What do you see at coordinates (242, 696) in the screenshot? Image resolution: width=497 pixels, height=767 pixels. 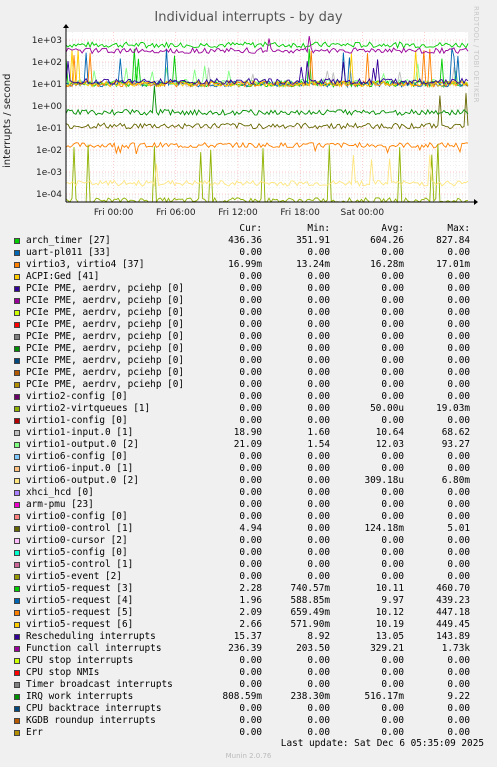 I see `legend-cur-value: 808.59m` at bounding box center [242, 696].